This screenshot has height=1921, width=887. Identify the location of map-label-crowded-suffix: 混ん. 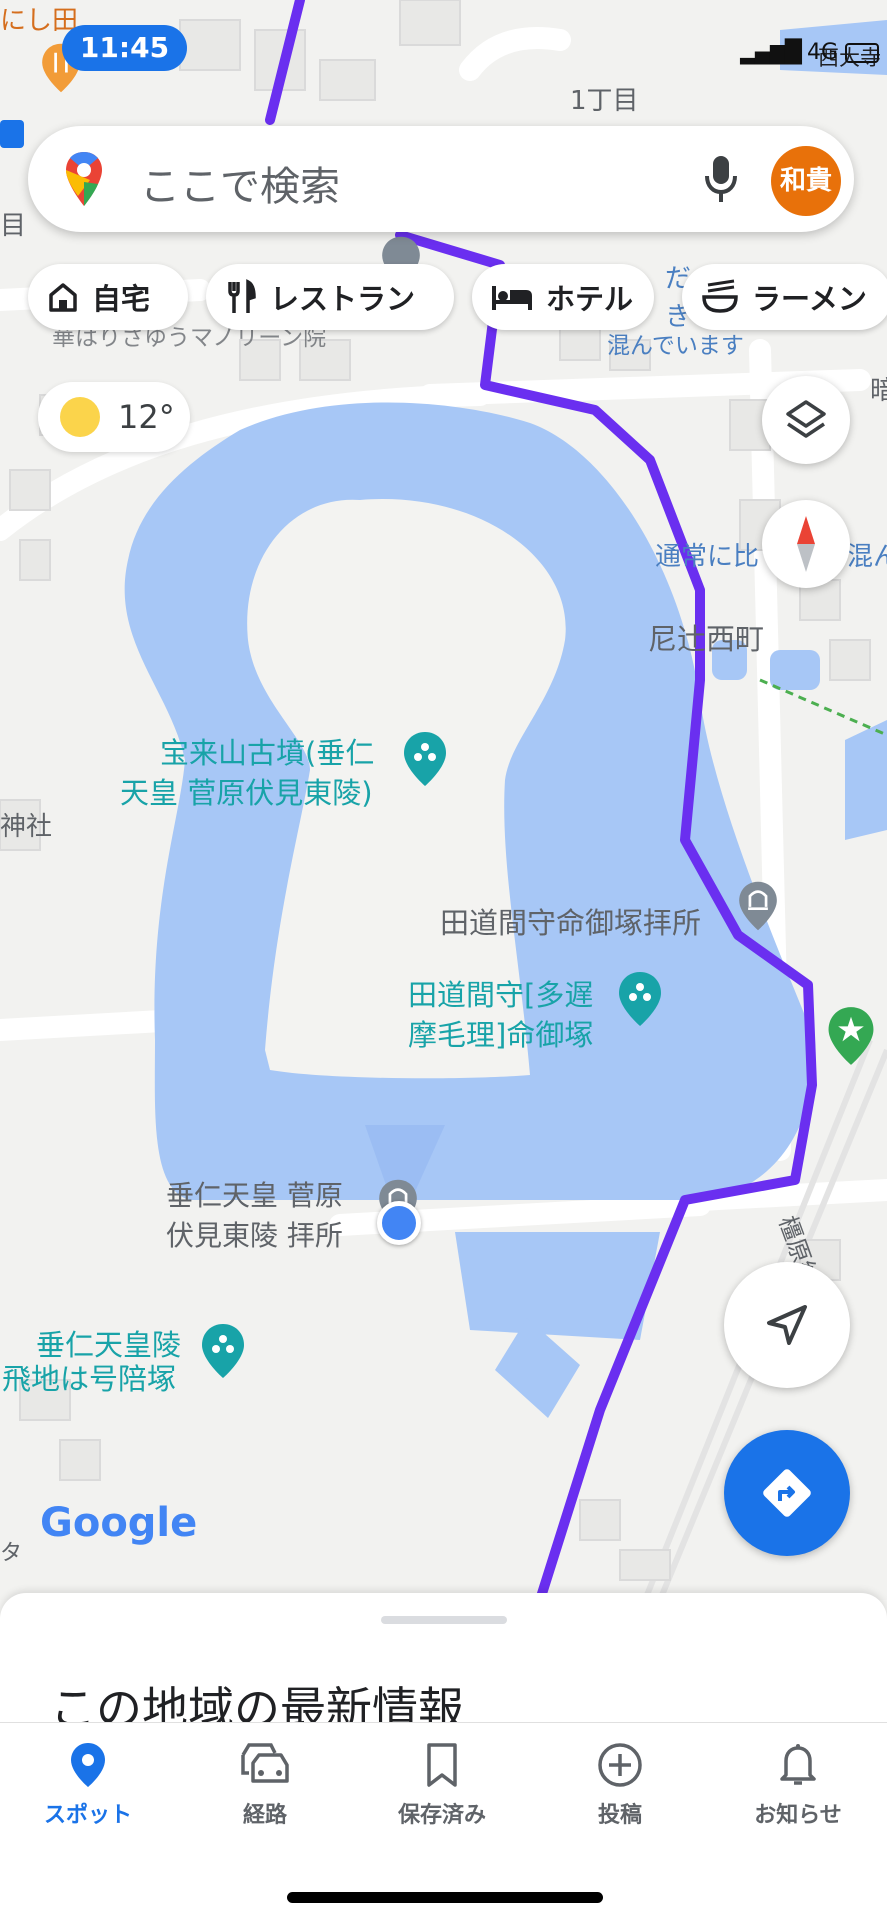
(867, 557).